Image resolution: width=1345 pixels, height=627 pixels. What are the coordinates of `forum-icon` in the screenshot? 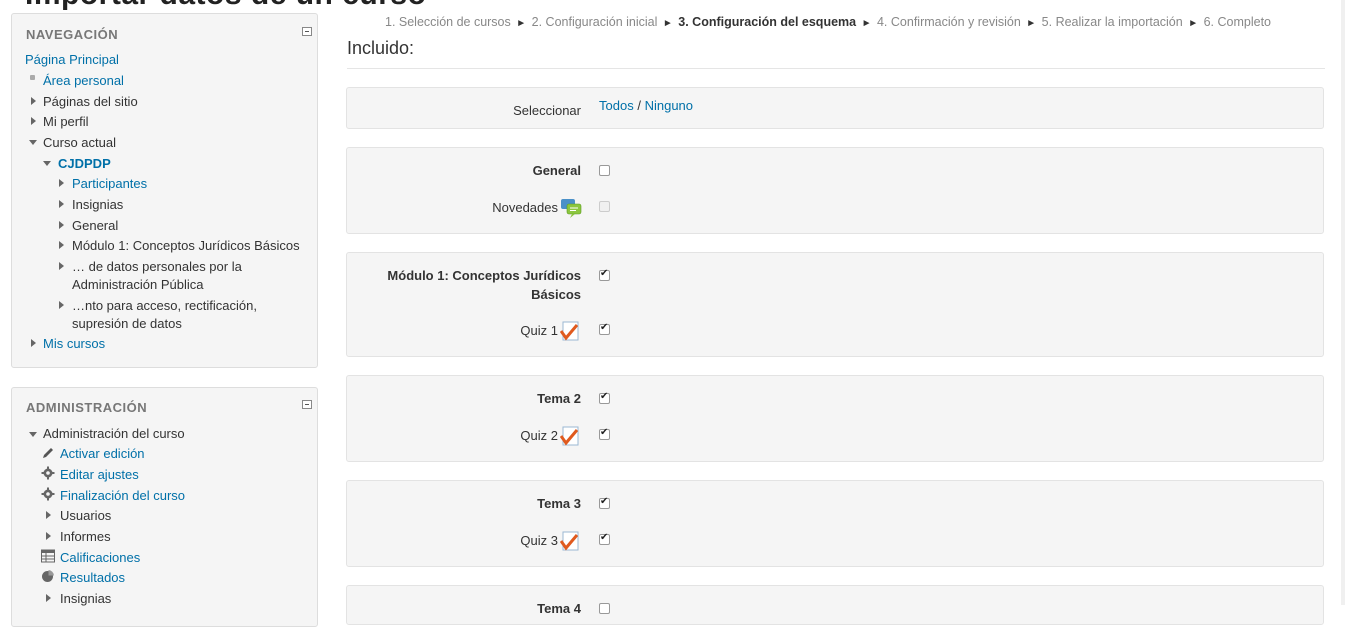 It's located at (571, 208).